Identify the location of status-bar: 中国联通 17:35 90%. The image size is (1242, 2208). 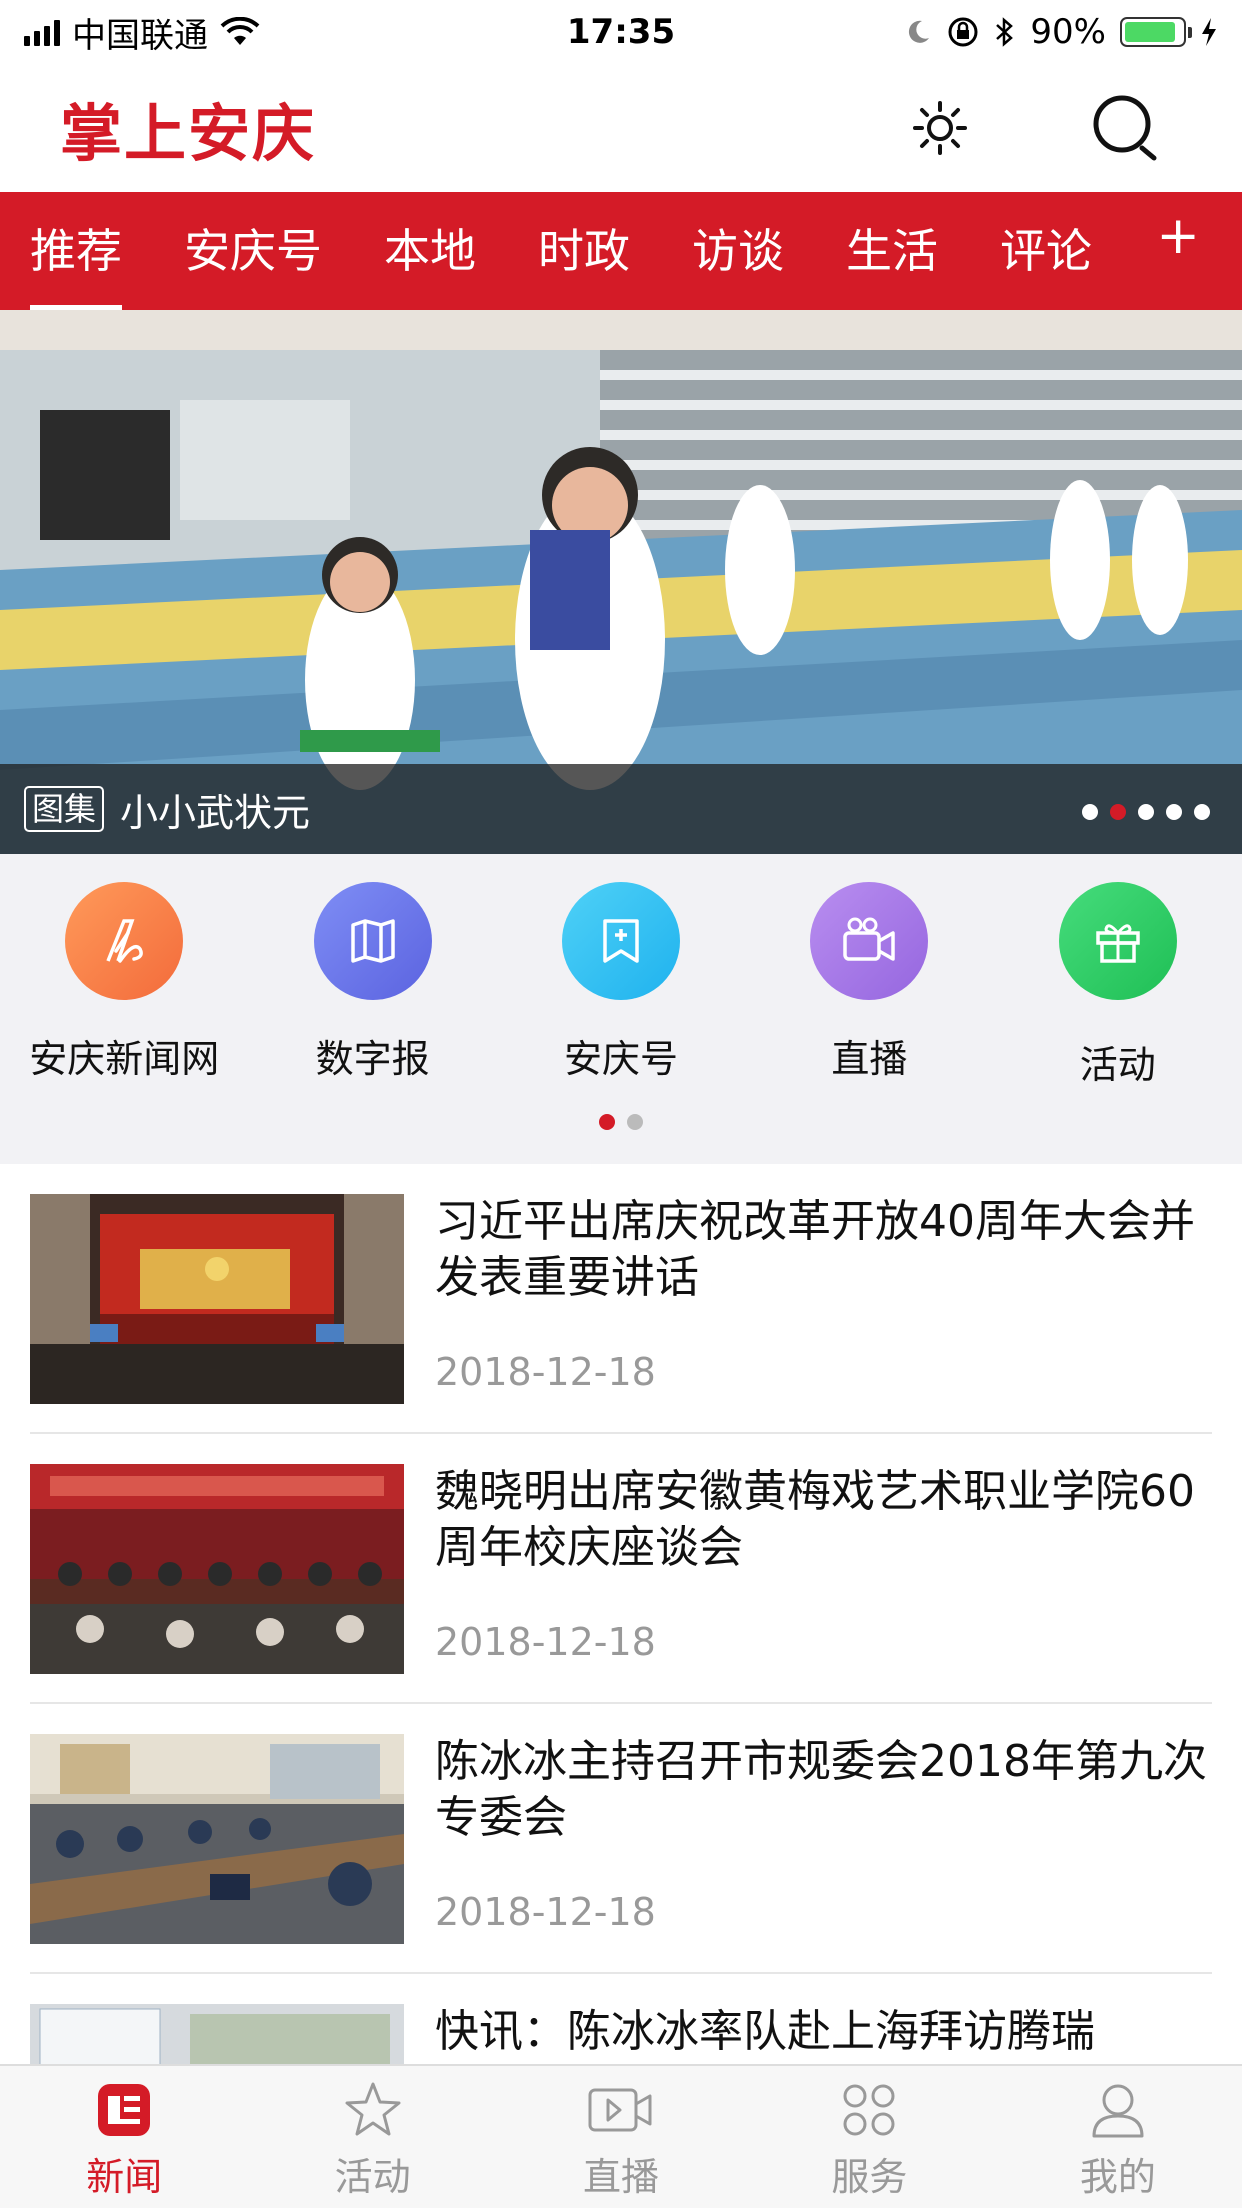
(621, 32).